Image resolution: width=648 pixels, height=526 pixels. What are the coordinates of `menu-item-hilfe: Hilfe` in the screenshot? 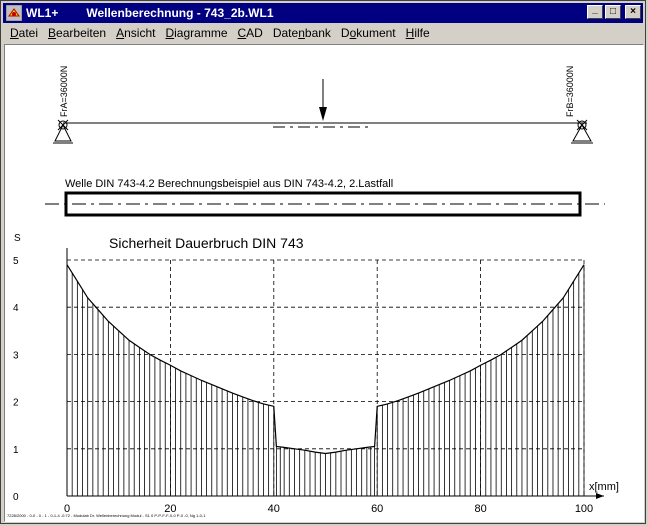 It's located at (418, 33).